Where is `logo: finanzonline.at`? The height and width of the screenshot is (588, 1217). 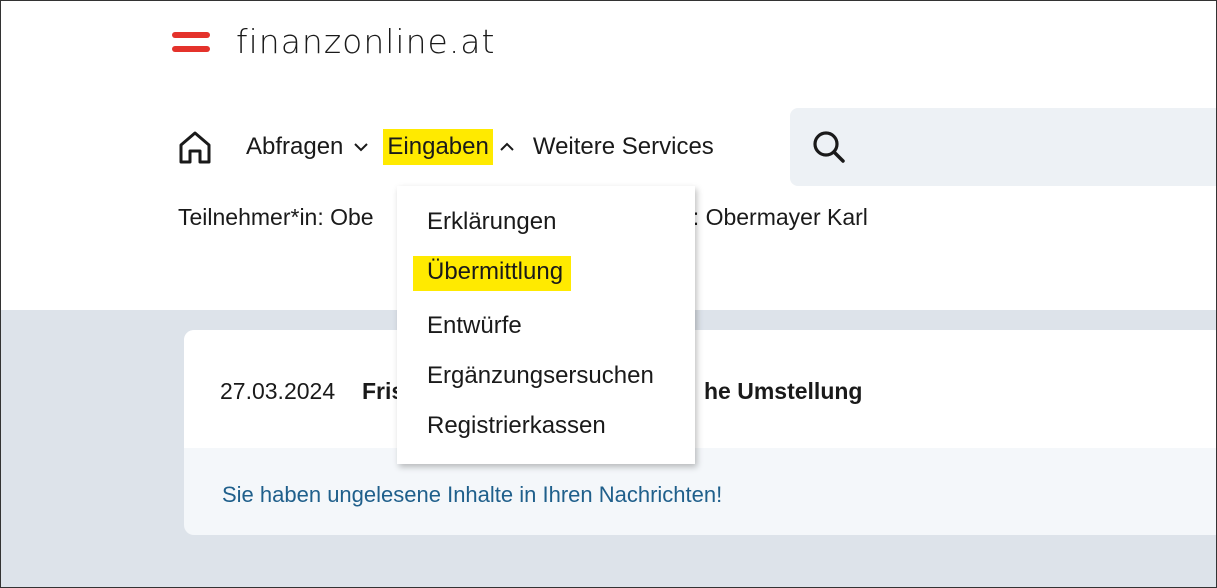 logo: finanzonline.at is located at coordinates (333, 41).